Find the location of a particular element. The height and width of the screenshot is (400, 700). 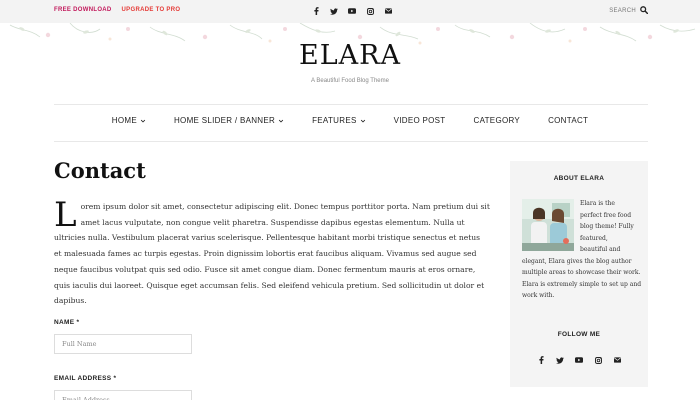

nav-item-label: HOME is located at coordinates (124, 120).